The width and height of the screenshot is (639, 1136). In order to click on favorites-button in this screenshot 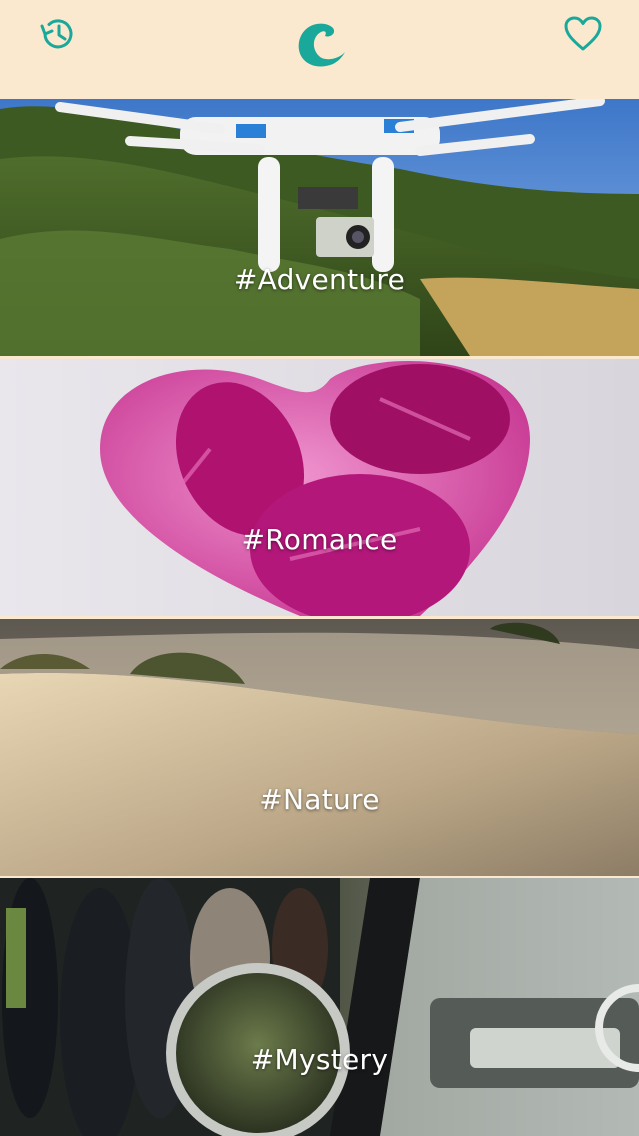, I will do `click(583, 34)`.